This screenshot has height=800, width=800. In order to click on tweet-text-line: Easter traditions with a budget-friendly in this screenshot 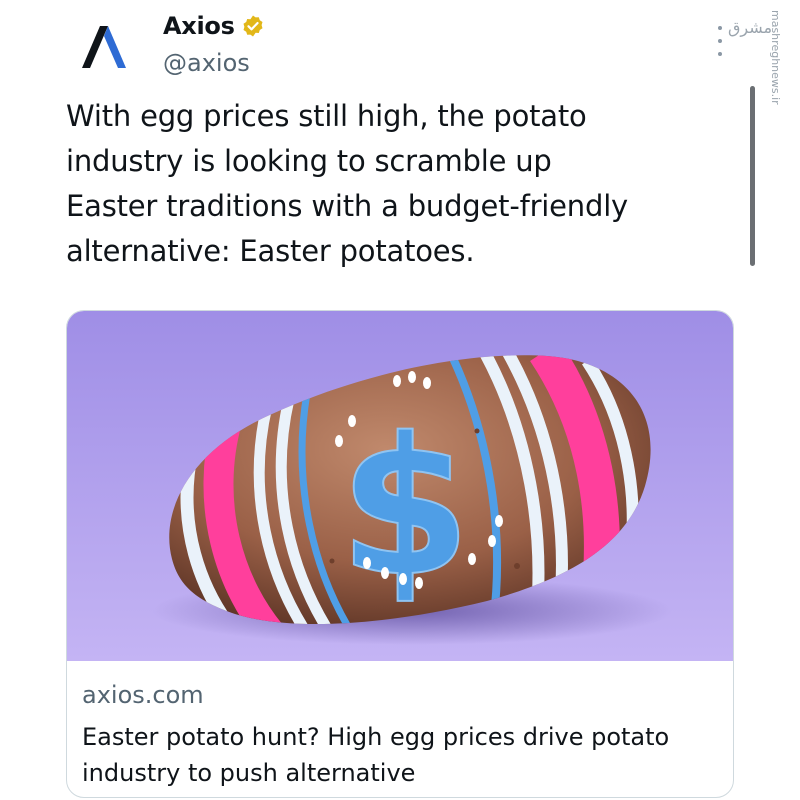, I will do `click(347, 206)`.